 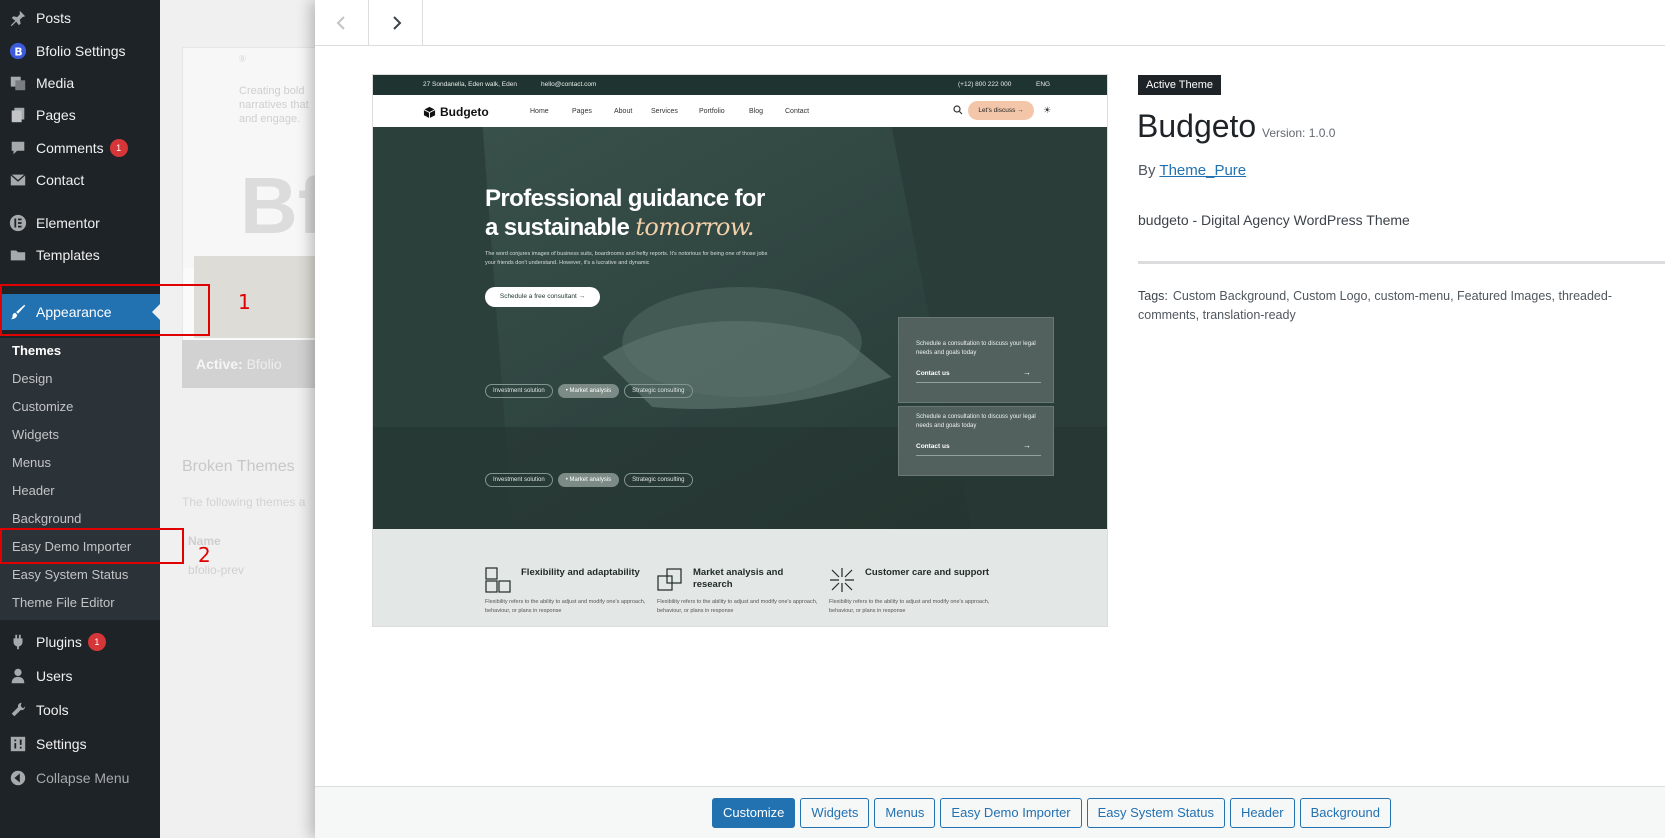 What do you see at coordinates (985, 84) in the screenshot?
I see `preview-phone: (+12) 800 222 000` at bounding box center [985, 84].